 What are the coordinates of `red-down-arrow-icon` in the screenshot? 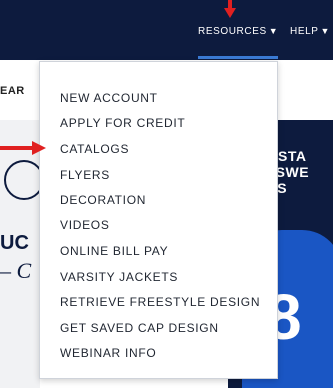 It's located at (230, 9).